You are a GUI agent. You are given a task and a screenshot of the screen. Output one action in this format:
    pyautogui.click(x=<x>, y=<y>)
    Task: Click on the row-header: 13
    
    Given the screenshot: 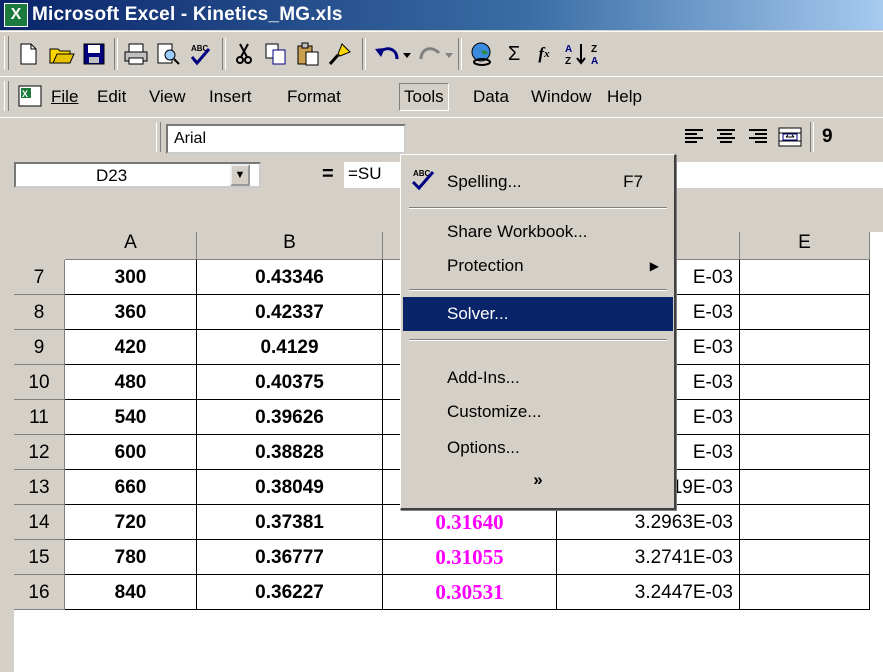 What is the action you would take?
    pyautogui.click(x=39, y=487)
    